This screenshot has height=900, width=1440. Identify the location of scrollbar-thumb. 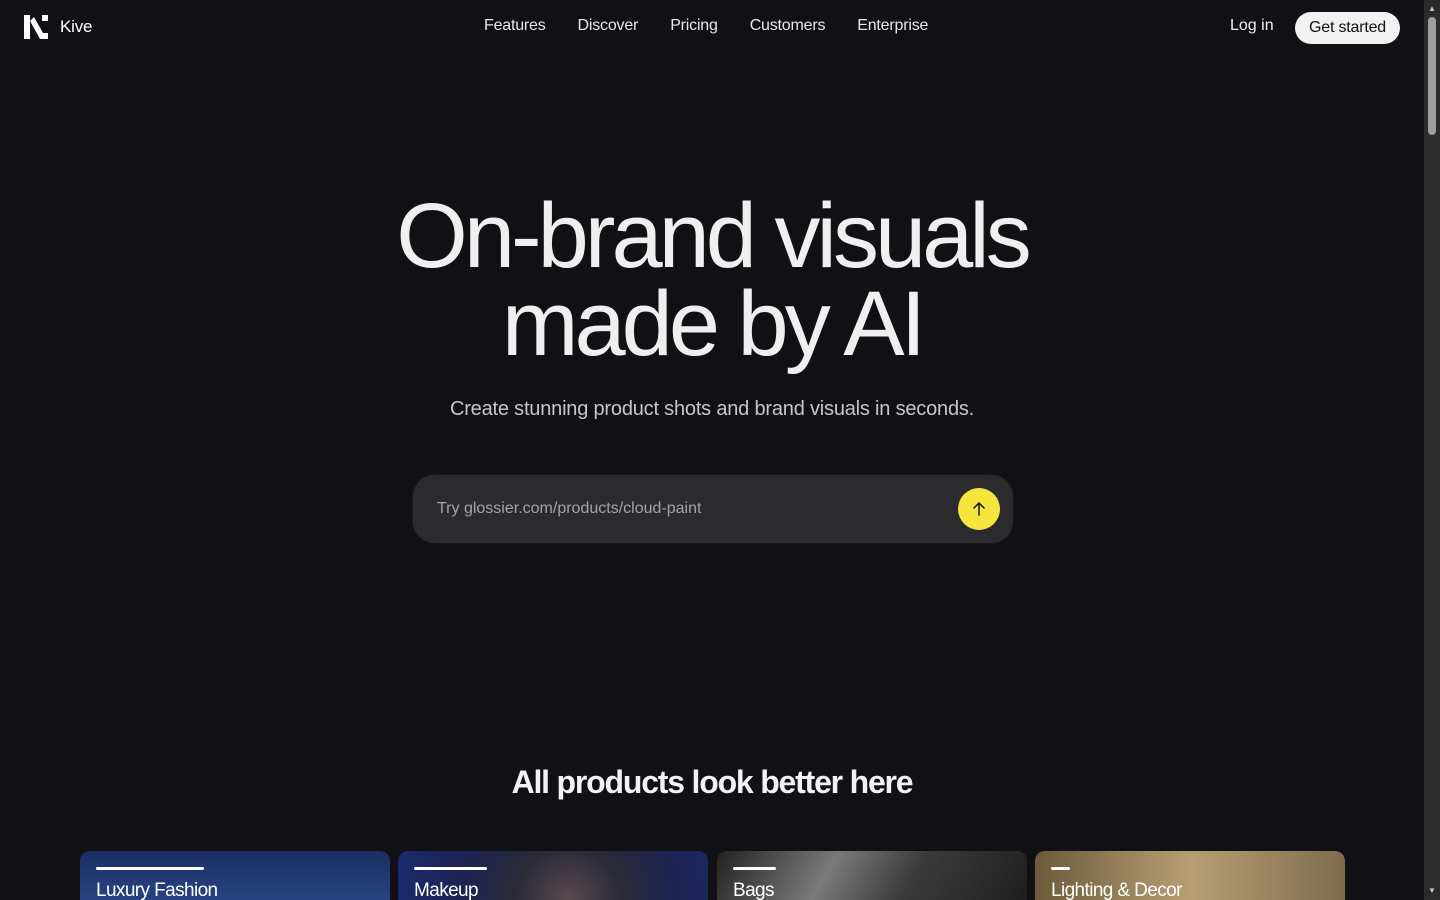
(1432, 76).